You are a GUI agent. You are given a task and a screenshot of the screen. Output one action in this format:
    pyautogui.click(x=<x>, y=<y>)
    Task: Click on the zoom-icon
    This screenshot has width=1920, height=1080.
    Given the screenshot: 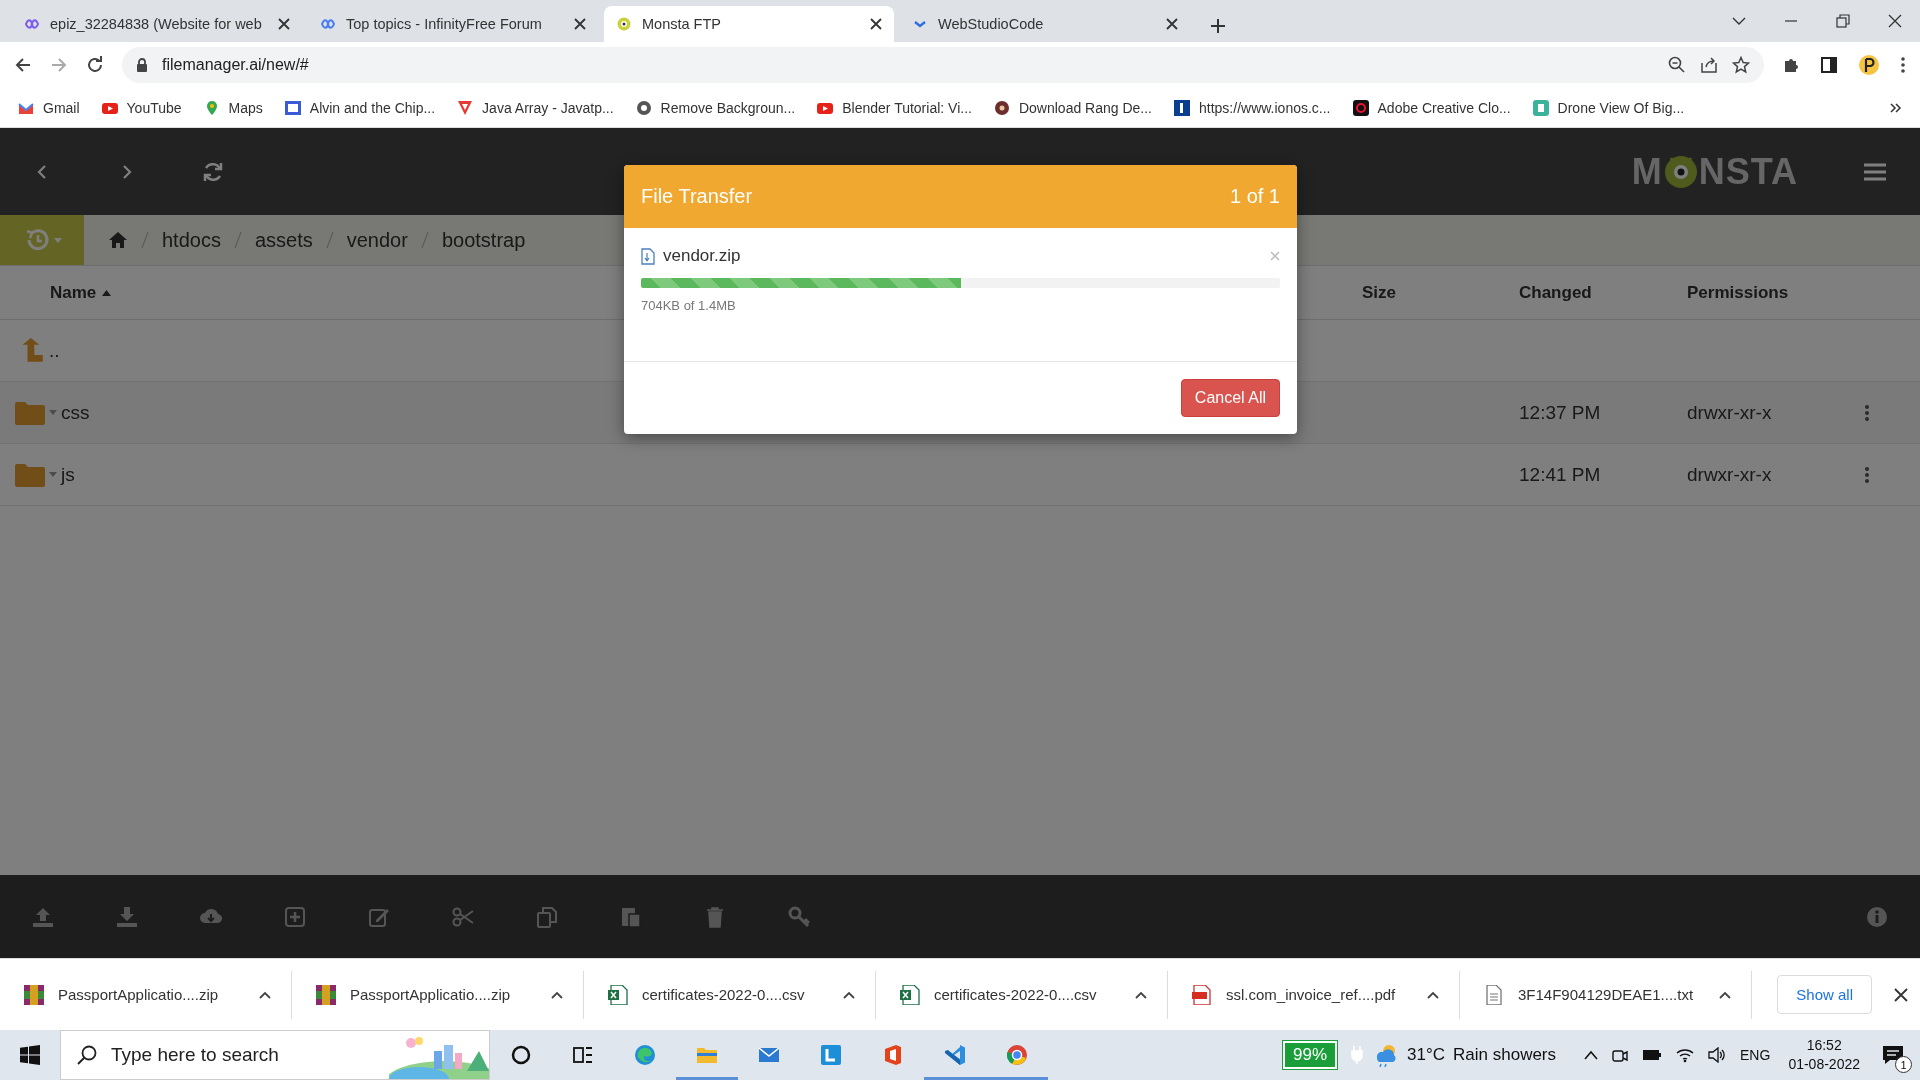 What is the action you would take?
    pyautogui.click(x=1677, y=65)
    